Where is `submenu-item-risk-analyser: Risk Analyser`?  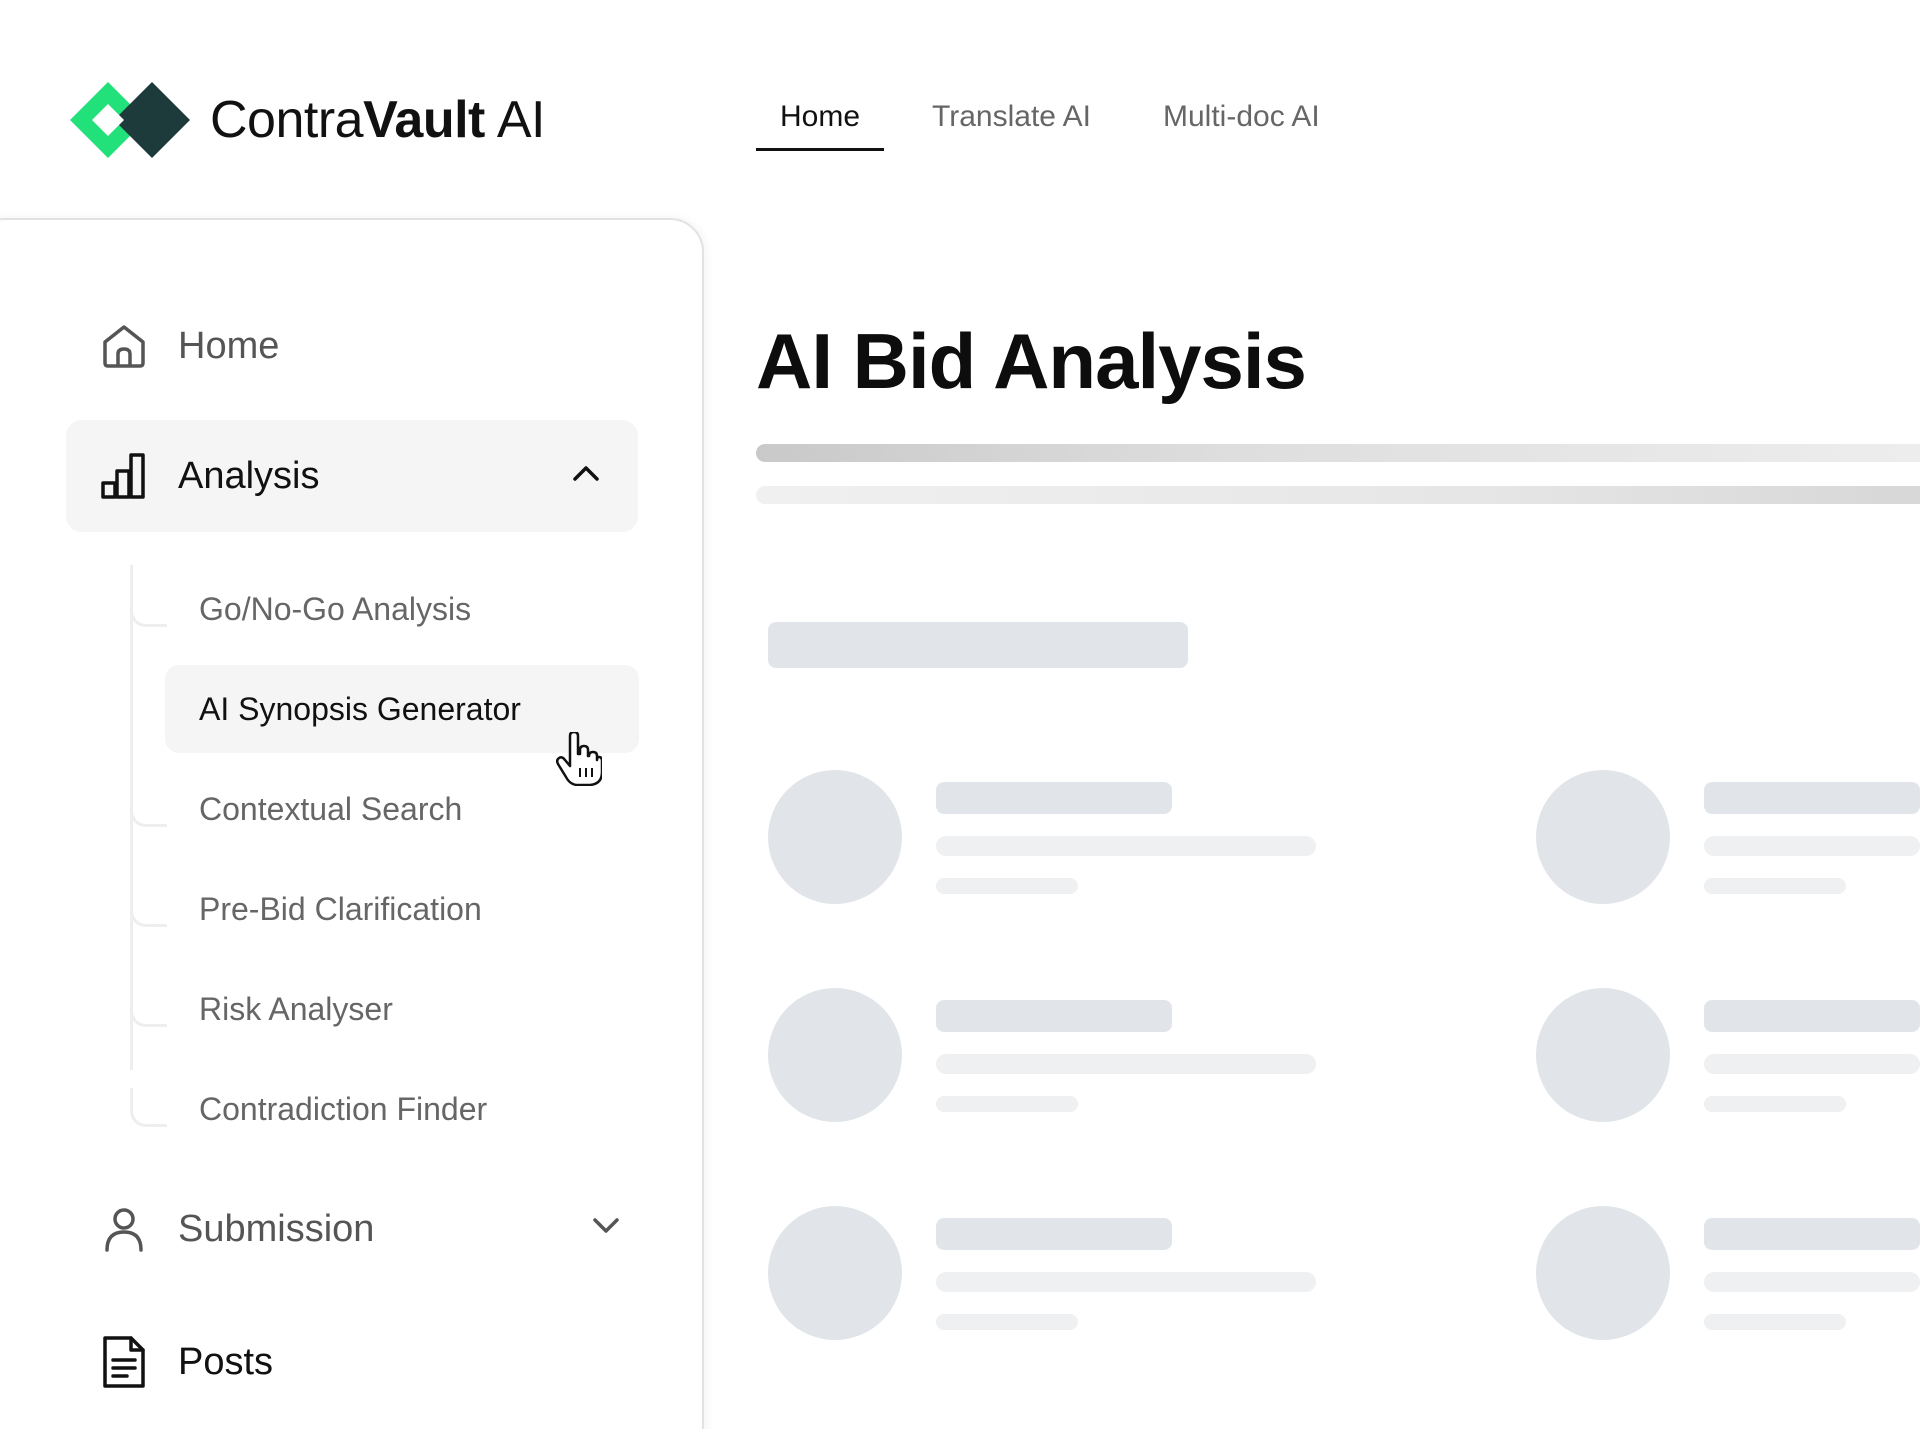
submenu-item-risk-analyser: Risk Analyser is located at coordinates (402, 1009).